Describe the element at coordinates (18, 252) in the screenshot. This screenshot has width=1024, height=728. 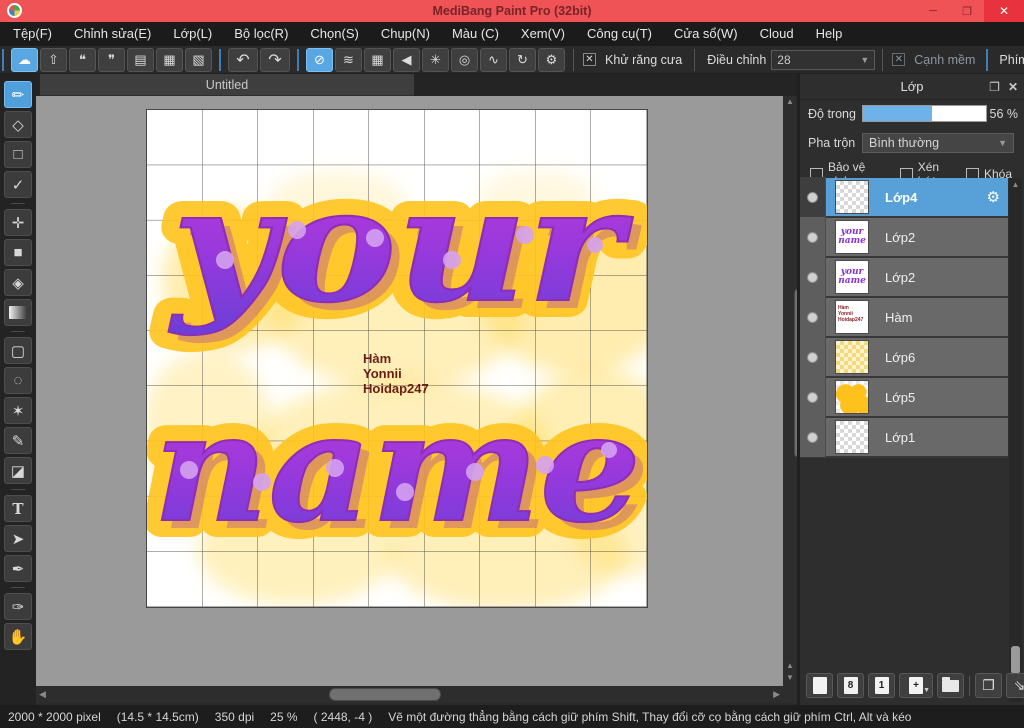
I see `fill-rect-tool: ■` at that location.